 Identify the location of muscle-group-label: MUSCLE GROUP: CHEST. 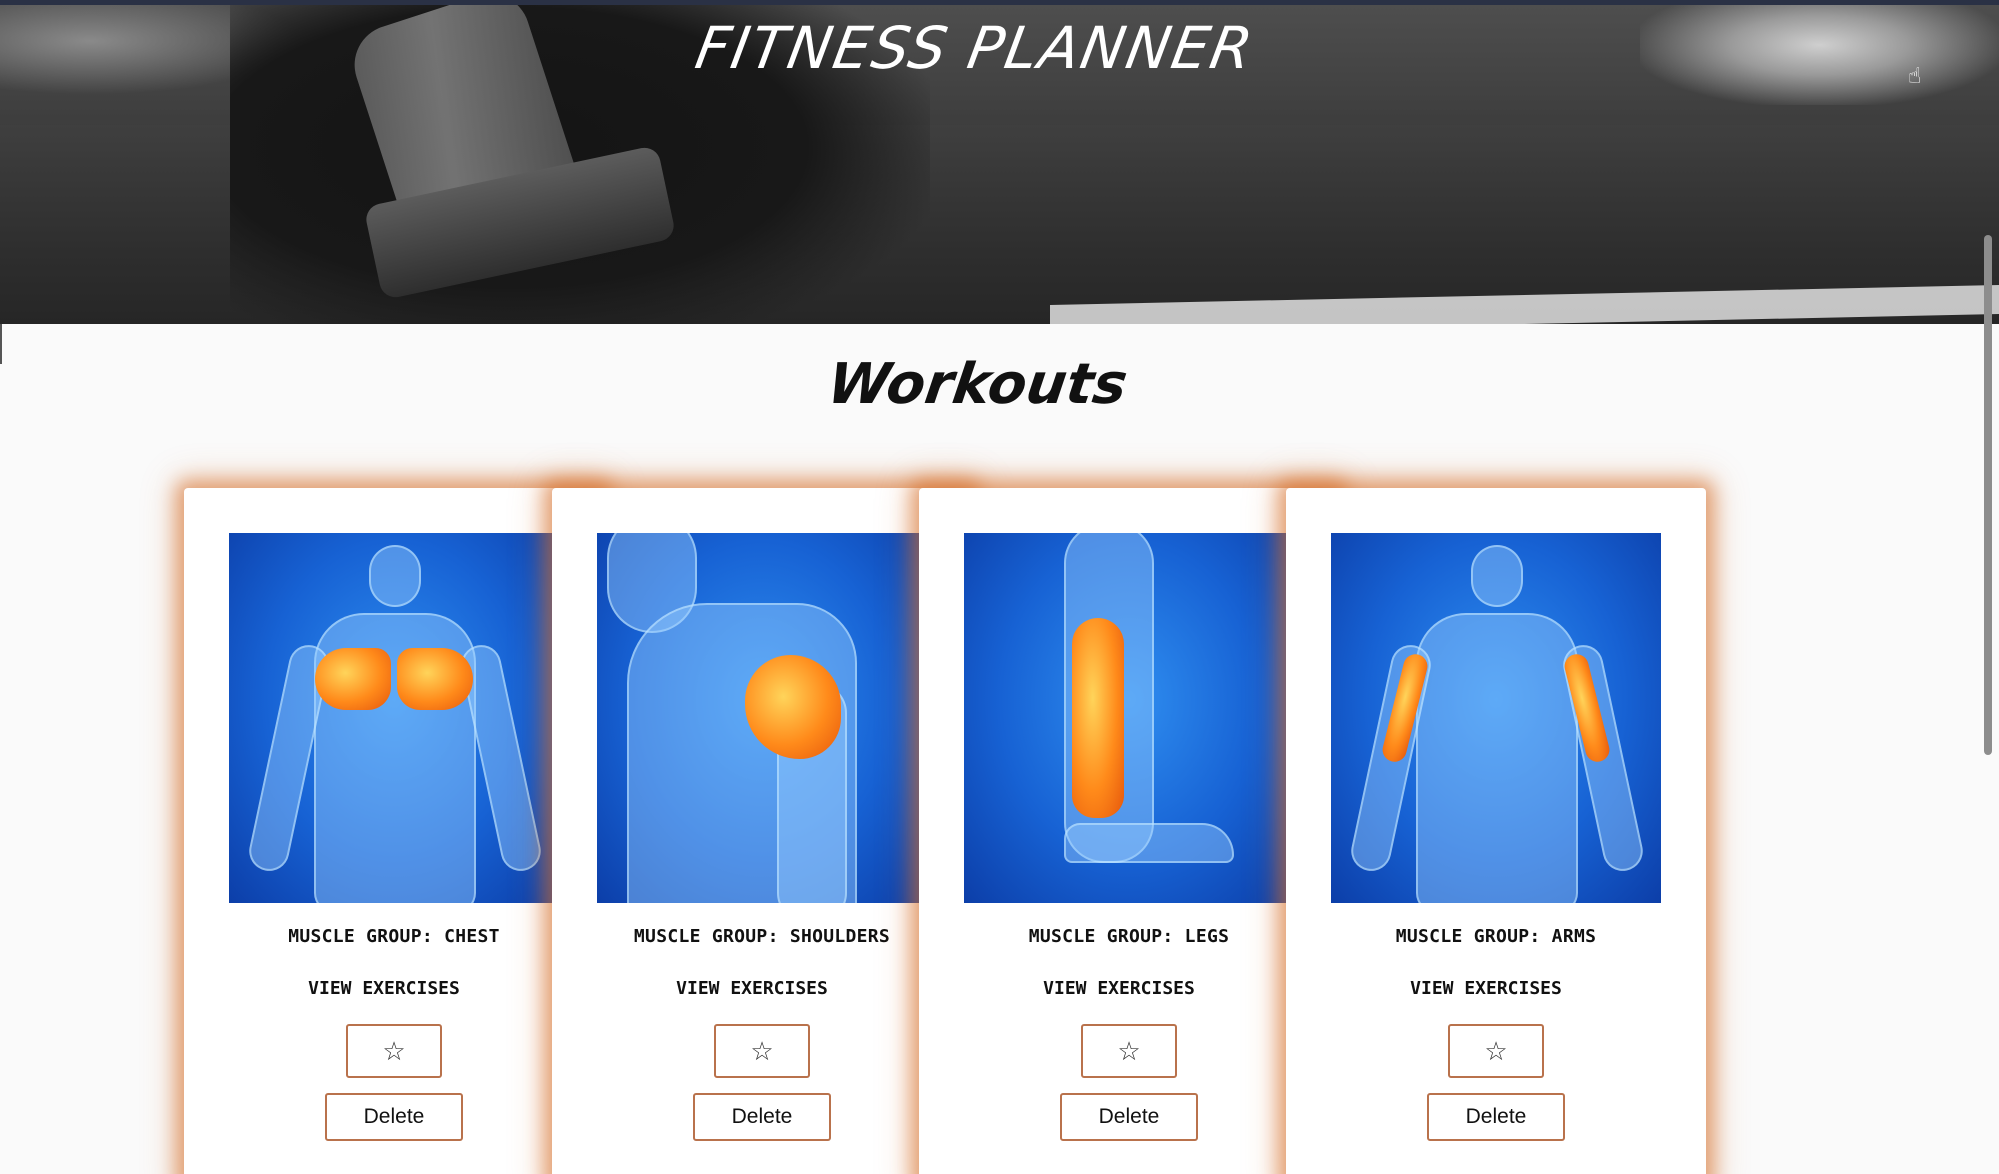
(394, 936).